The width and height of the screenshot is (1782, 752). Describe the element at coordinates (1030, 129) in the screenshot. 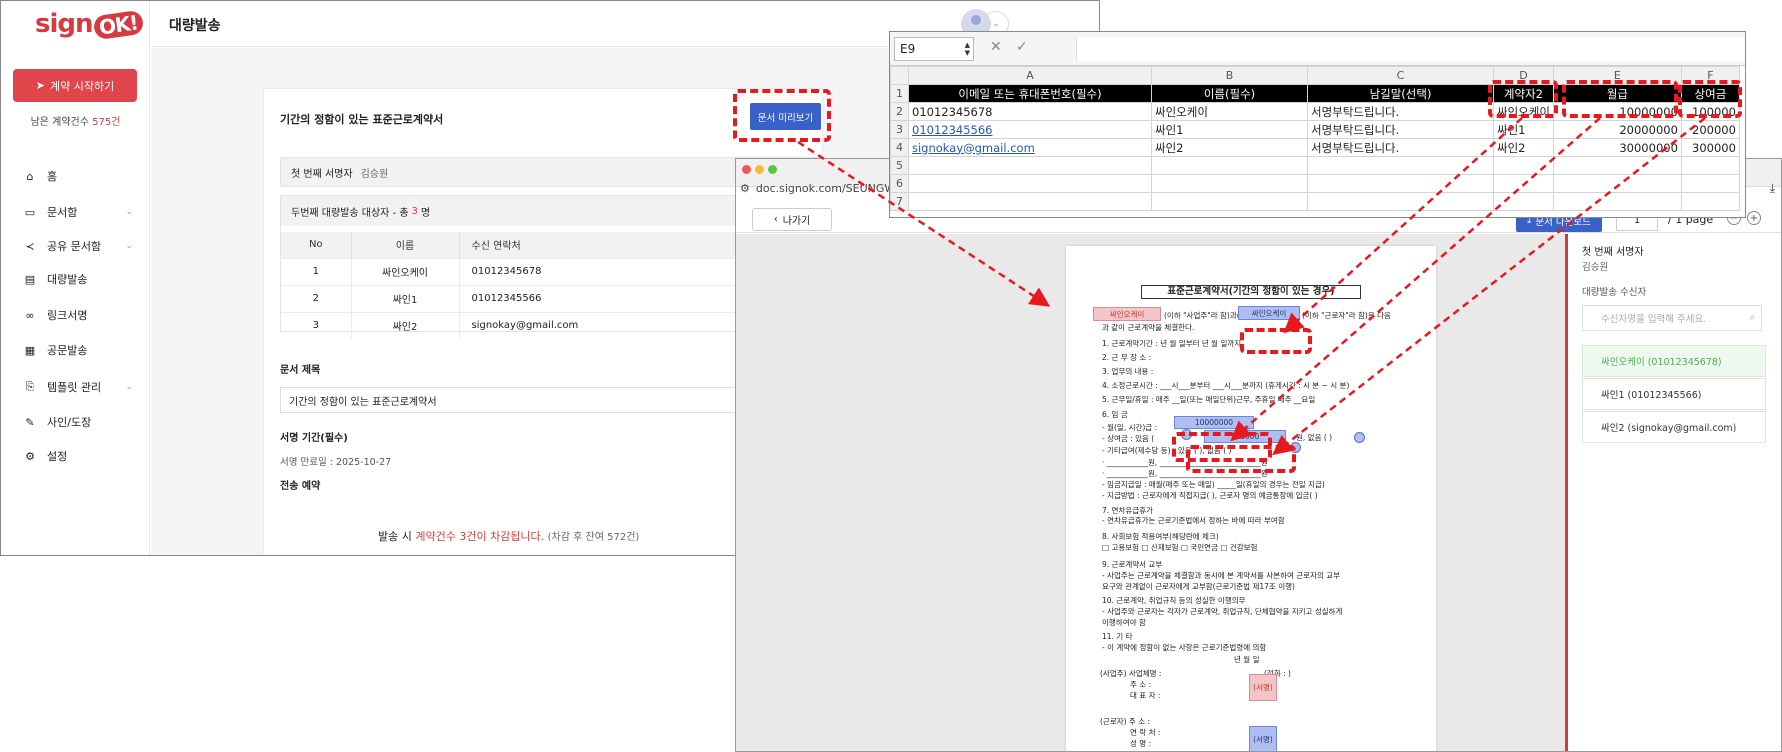

I see `cell: 01012345566` at that location.